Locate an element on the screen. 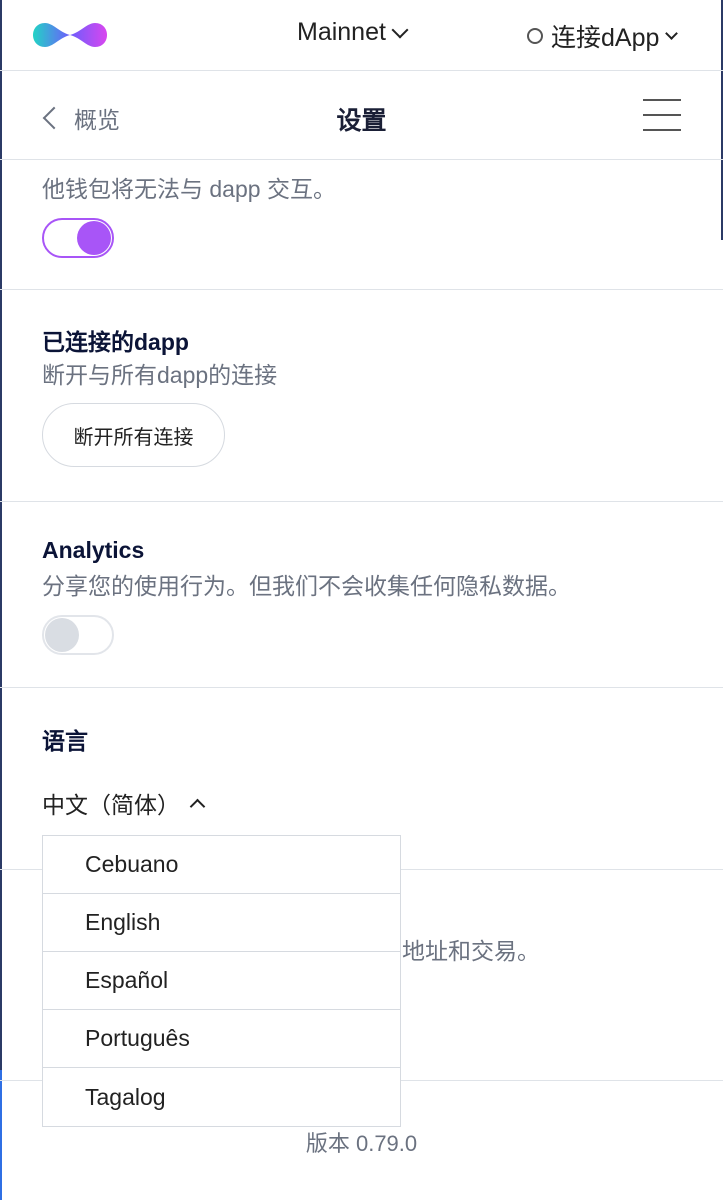 Image resolution: width=723 pixels, height=1200 pixels. privacy-toggle is located at coordinates (78, 238).